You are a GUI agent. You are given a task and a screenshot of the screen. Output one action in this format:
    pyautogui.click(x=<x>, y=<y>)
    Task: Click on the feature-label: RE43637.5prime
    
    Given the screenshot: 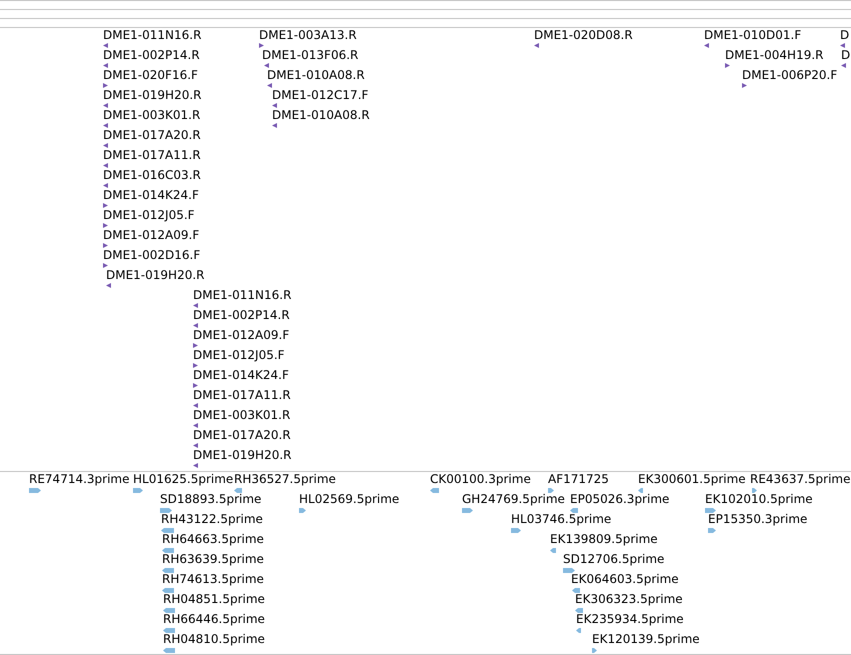 What is the action you would take?
    pyautogui.click(x=800, y=479)
    